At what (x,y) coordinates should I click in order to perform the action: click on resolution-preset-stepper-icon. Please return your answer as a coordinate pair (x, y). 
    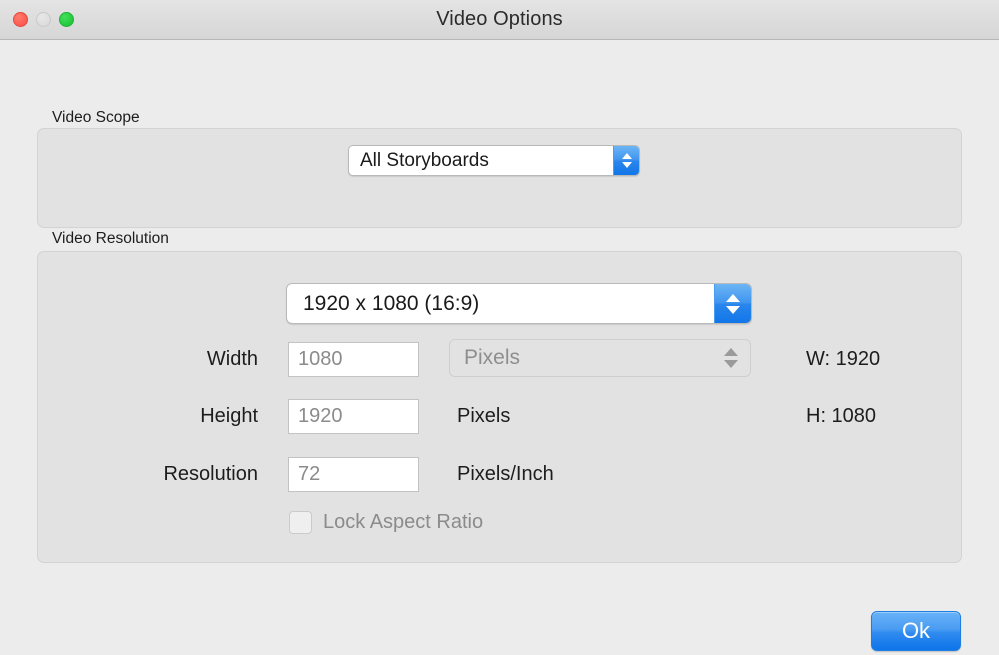
    Looking at the image, I should click on (732, 303).